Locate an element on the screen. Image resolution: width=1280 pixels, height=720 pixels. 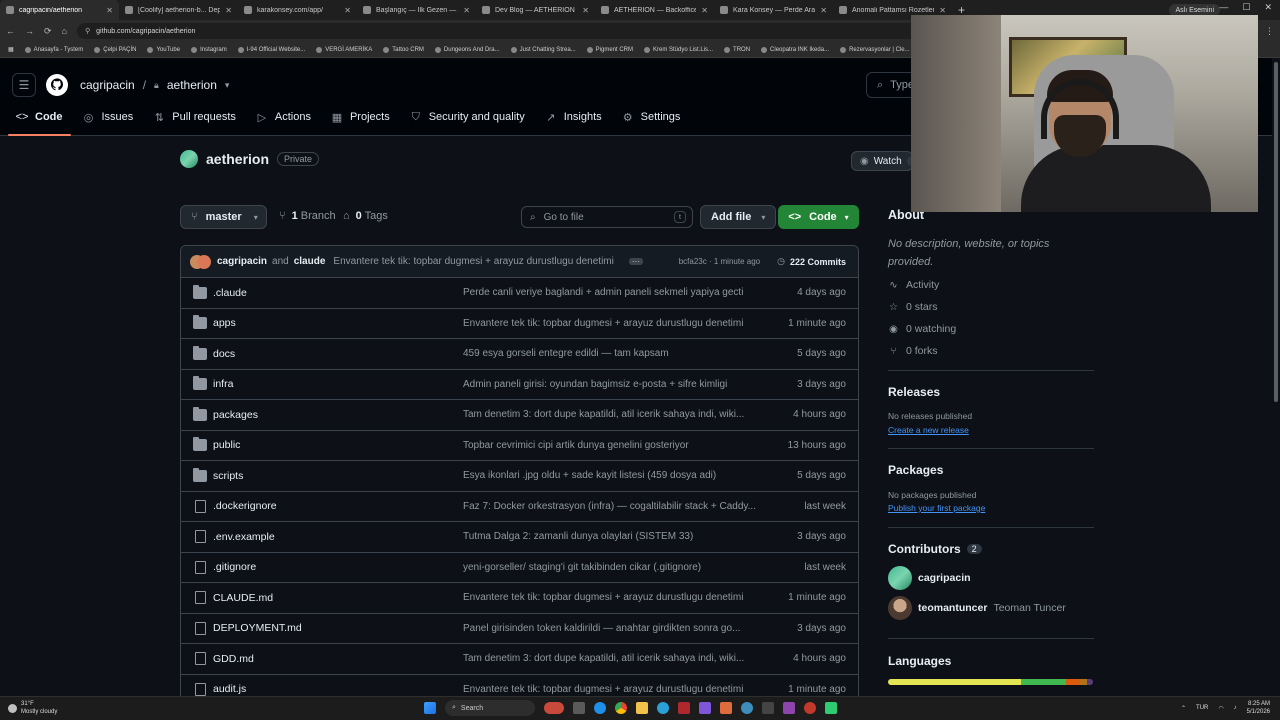
page-scrollbar is located at coordinates (1276, 379).